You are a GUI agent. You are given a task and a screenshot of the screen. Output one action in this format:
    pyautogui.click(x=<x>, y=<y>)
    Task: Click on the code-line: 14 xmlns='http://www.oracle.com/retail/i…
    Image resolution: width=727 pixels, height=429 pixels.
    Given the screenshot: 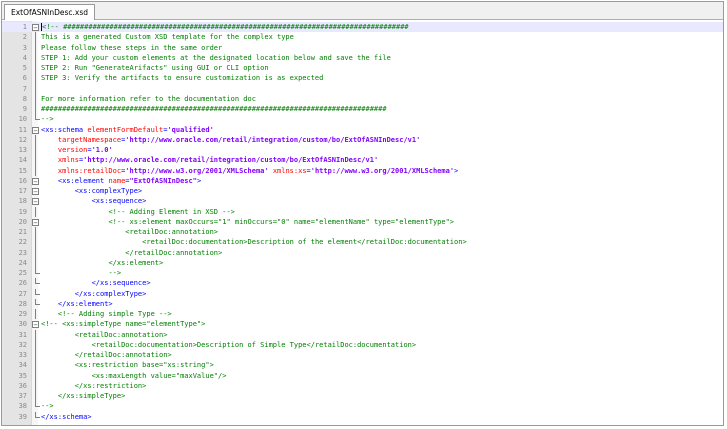 What is the action you would take?
    pyautogui.click(x=362, y=160)
    